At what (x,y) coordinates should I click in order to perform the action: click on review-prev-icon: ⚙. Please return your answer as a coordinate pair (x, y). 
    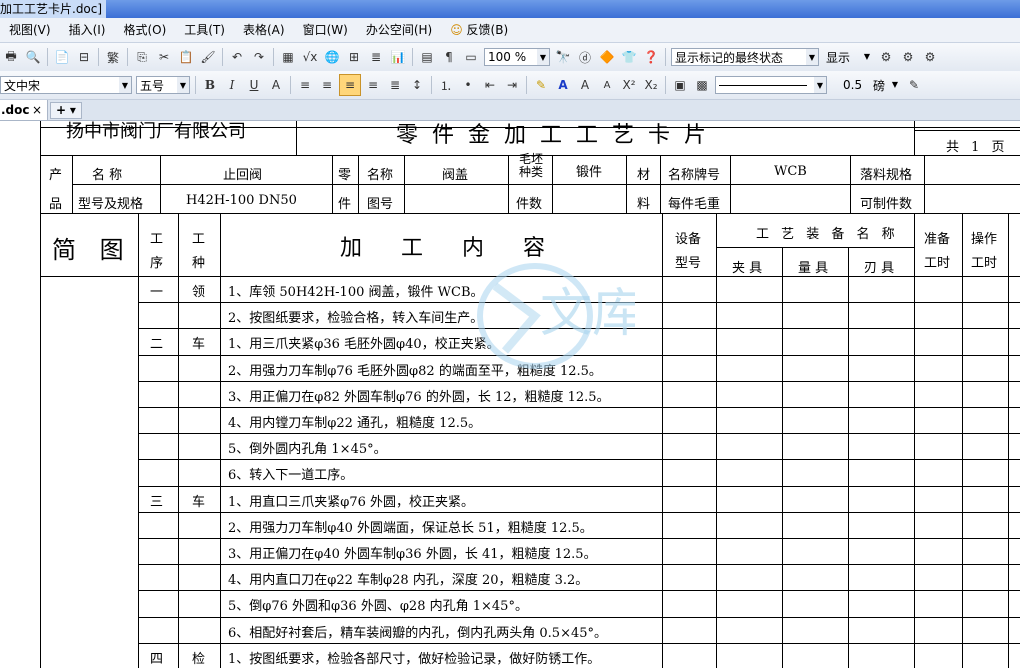
    Looking at the image, I should click on (886, 57).